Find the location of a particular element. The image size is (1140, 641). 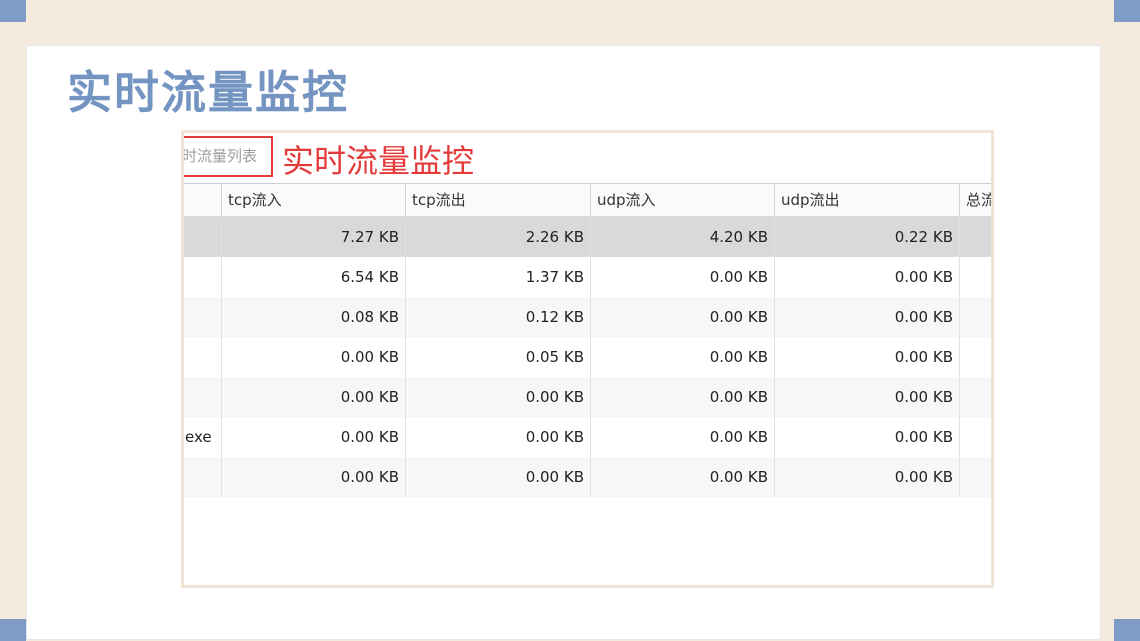

cell-udp-out: 0.22 KB is located at coordinates (867, 237).